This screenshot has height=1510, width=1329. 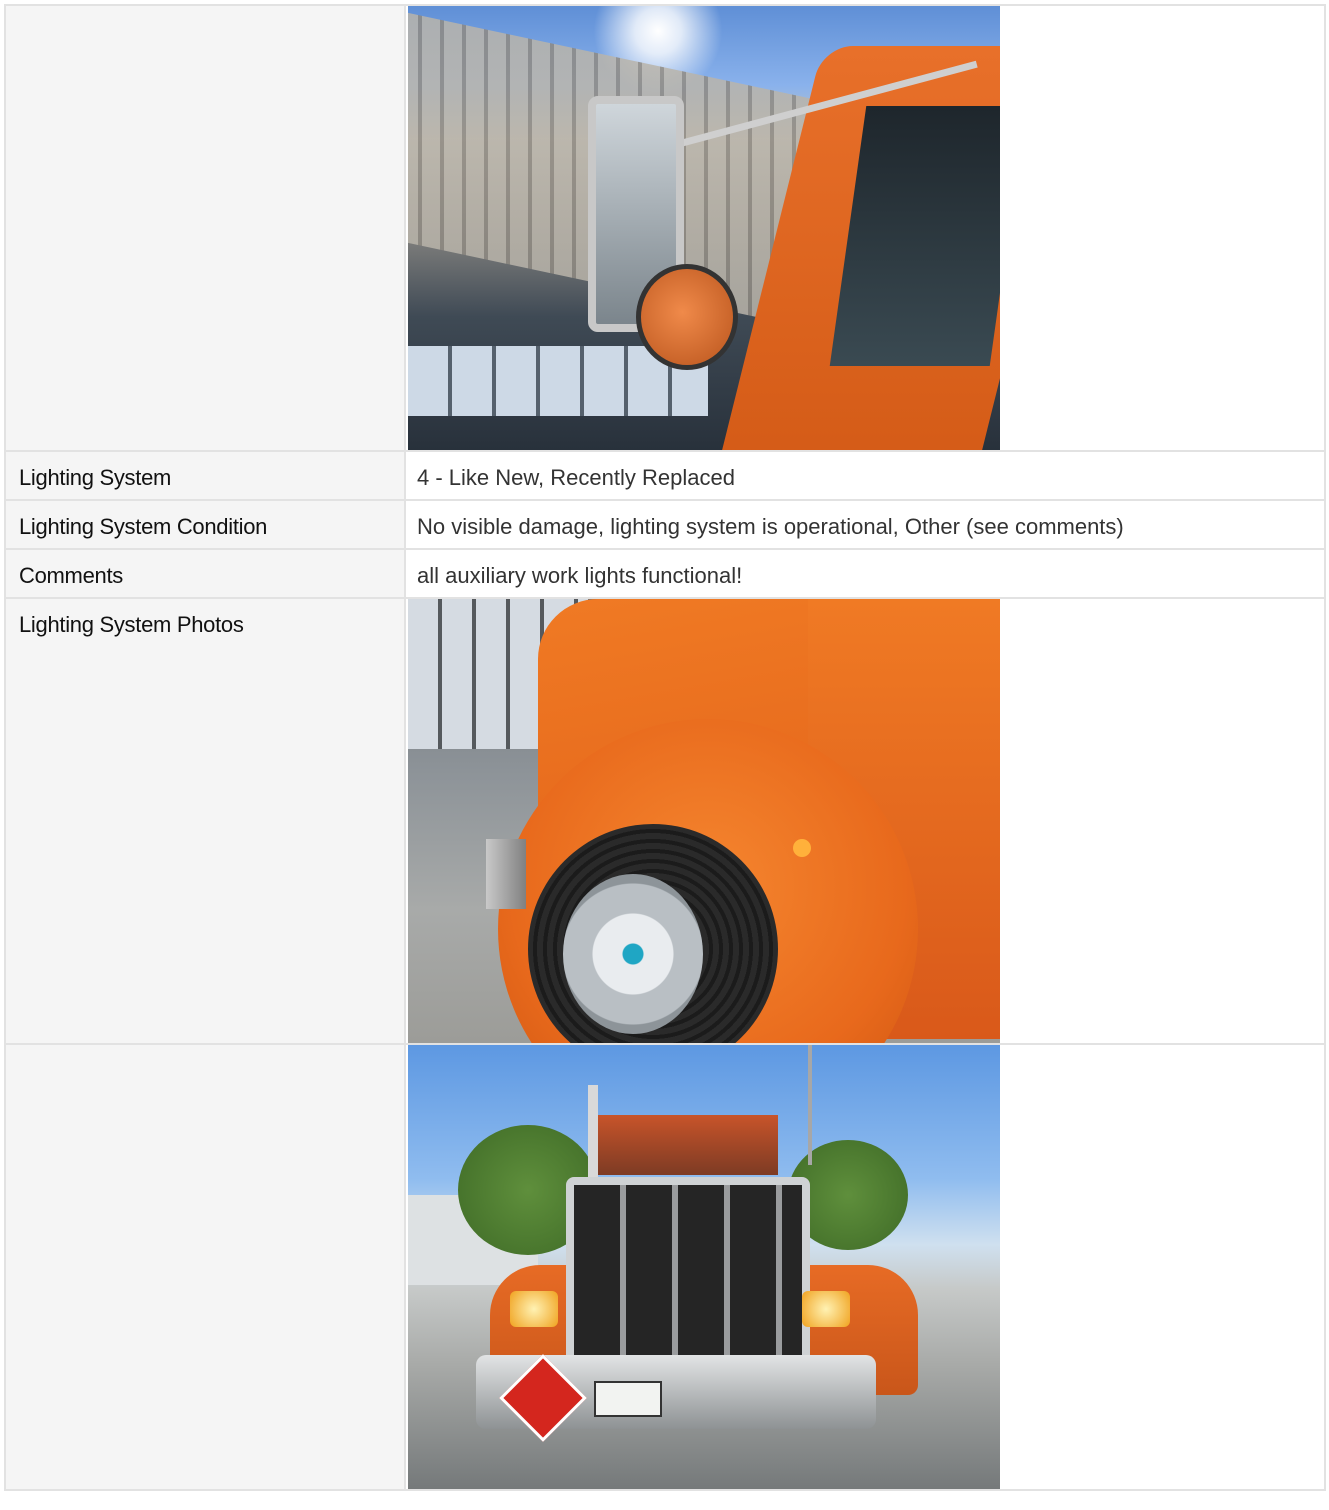 What do you see at coordinates (688, 1278) in the screenshot?
I see `truck-grille` at bounding box center [688, 1278].